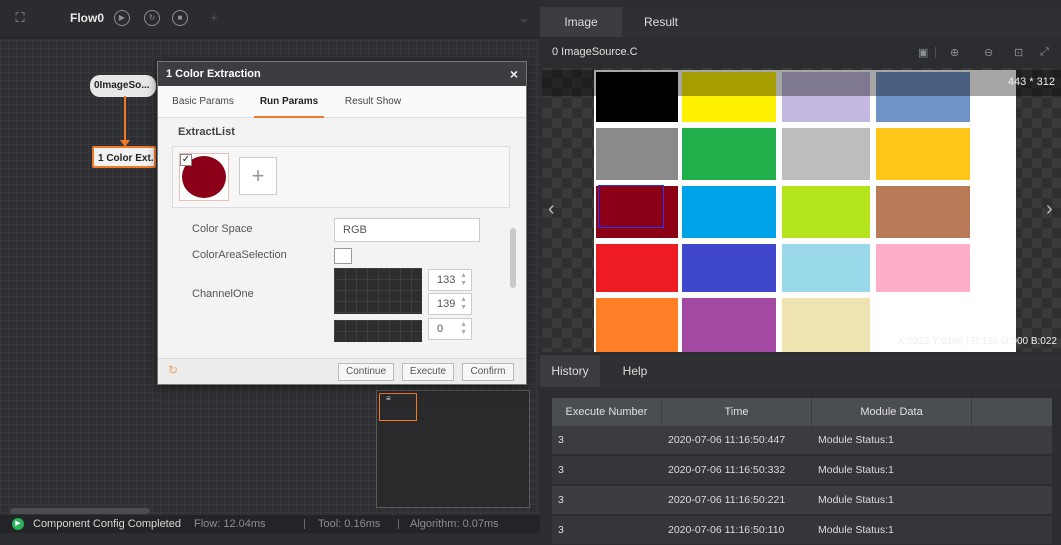  What do you see at coordinates (258, 176) in the screenshot?
I see `add-color-button: +` at bounding box center [258, 176].